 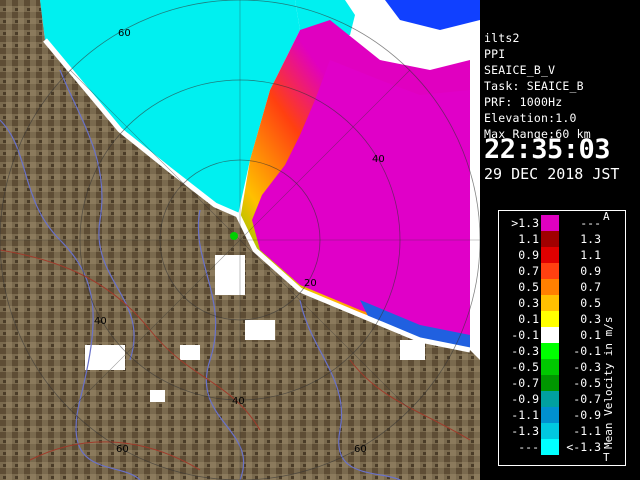 What do you see at coordinates (587, 415) in the screenshot?
I see `legend-upper-bound: -0.9` at bounding box center [587, 415].